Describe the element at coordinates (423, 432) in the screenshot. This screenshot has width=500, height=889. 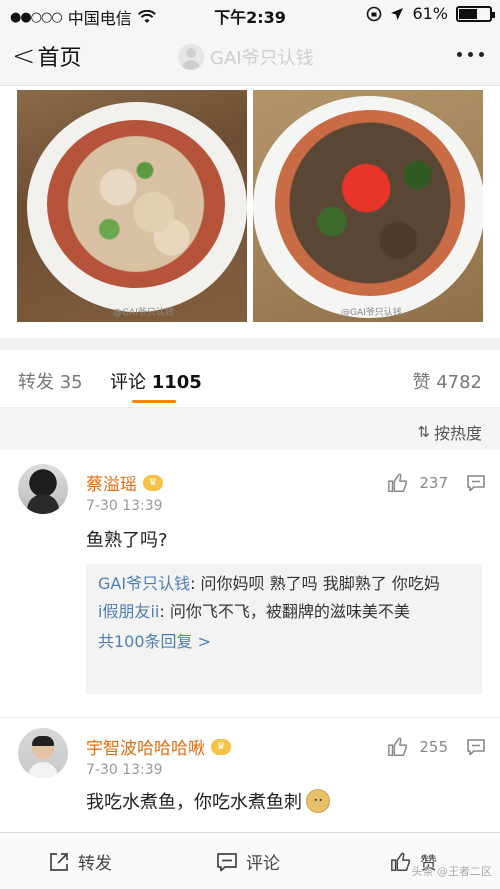
I see `sort-icon: ⇅` at that location.